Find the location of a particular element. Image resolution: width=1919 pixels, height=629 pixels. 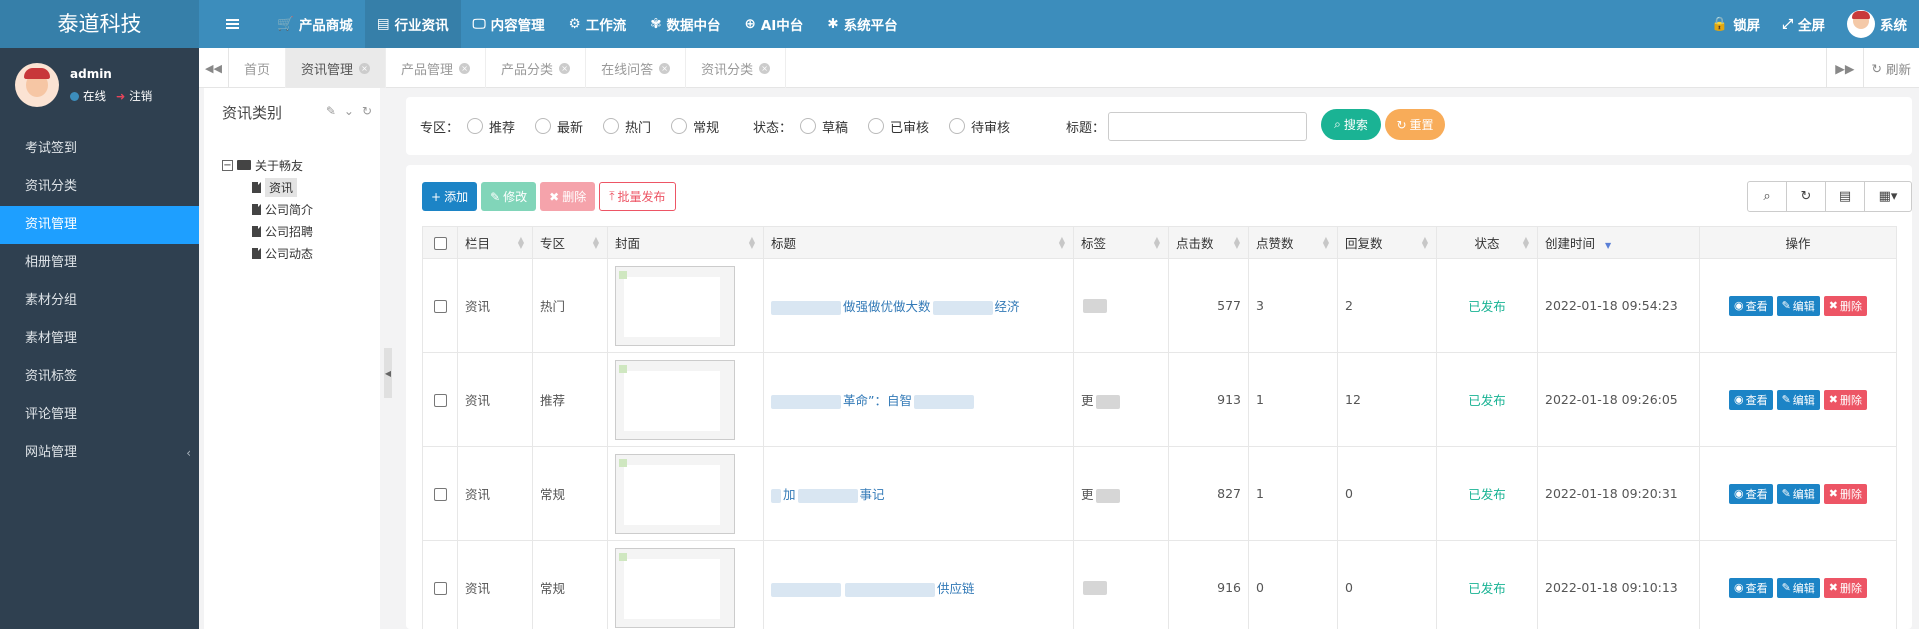

tree-node-3: 公司动态 is located at coordinates (267, 253).